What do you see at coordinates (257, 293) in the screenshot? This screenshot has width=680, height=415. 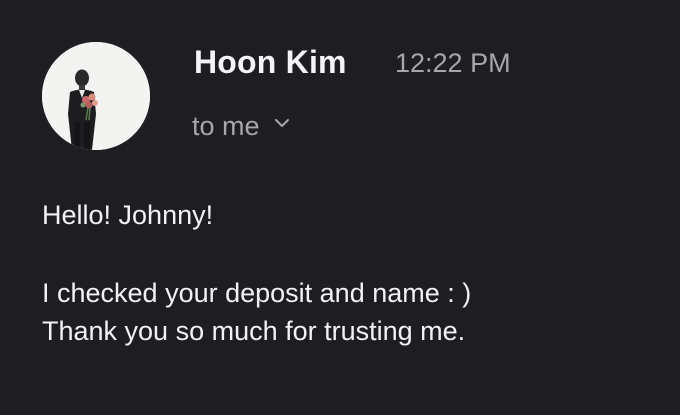 I see `body-line: I checked your deposit and name : )` at bounding box center [257, 293].